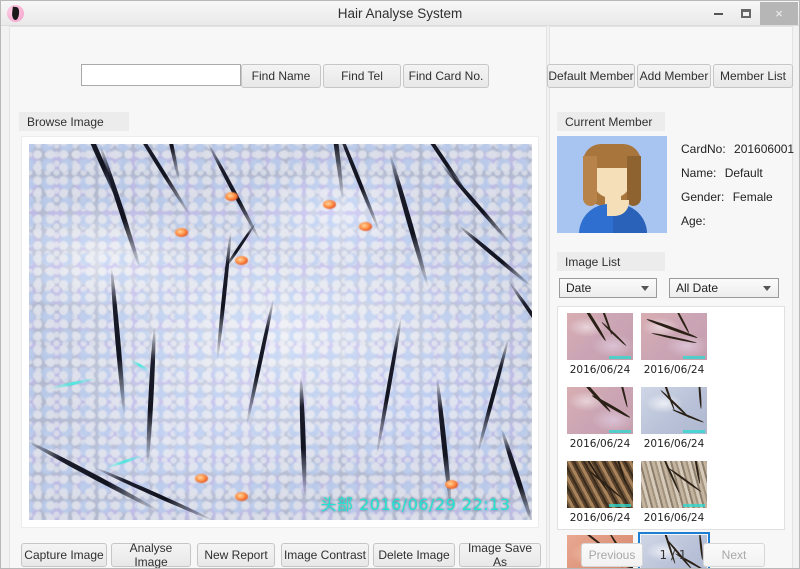 The image size is (800, 569). I want to click on member-gender-value: Female, so click(752, 197).